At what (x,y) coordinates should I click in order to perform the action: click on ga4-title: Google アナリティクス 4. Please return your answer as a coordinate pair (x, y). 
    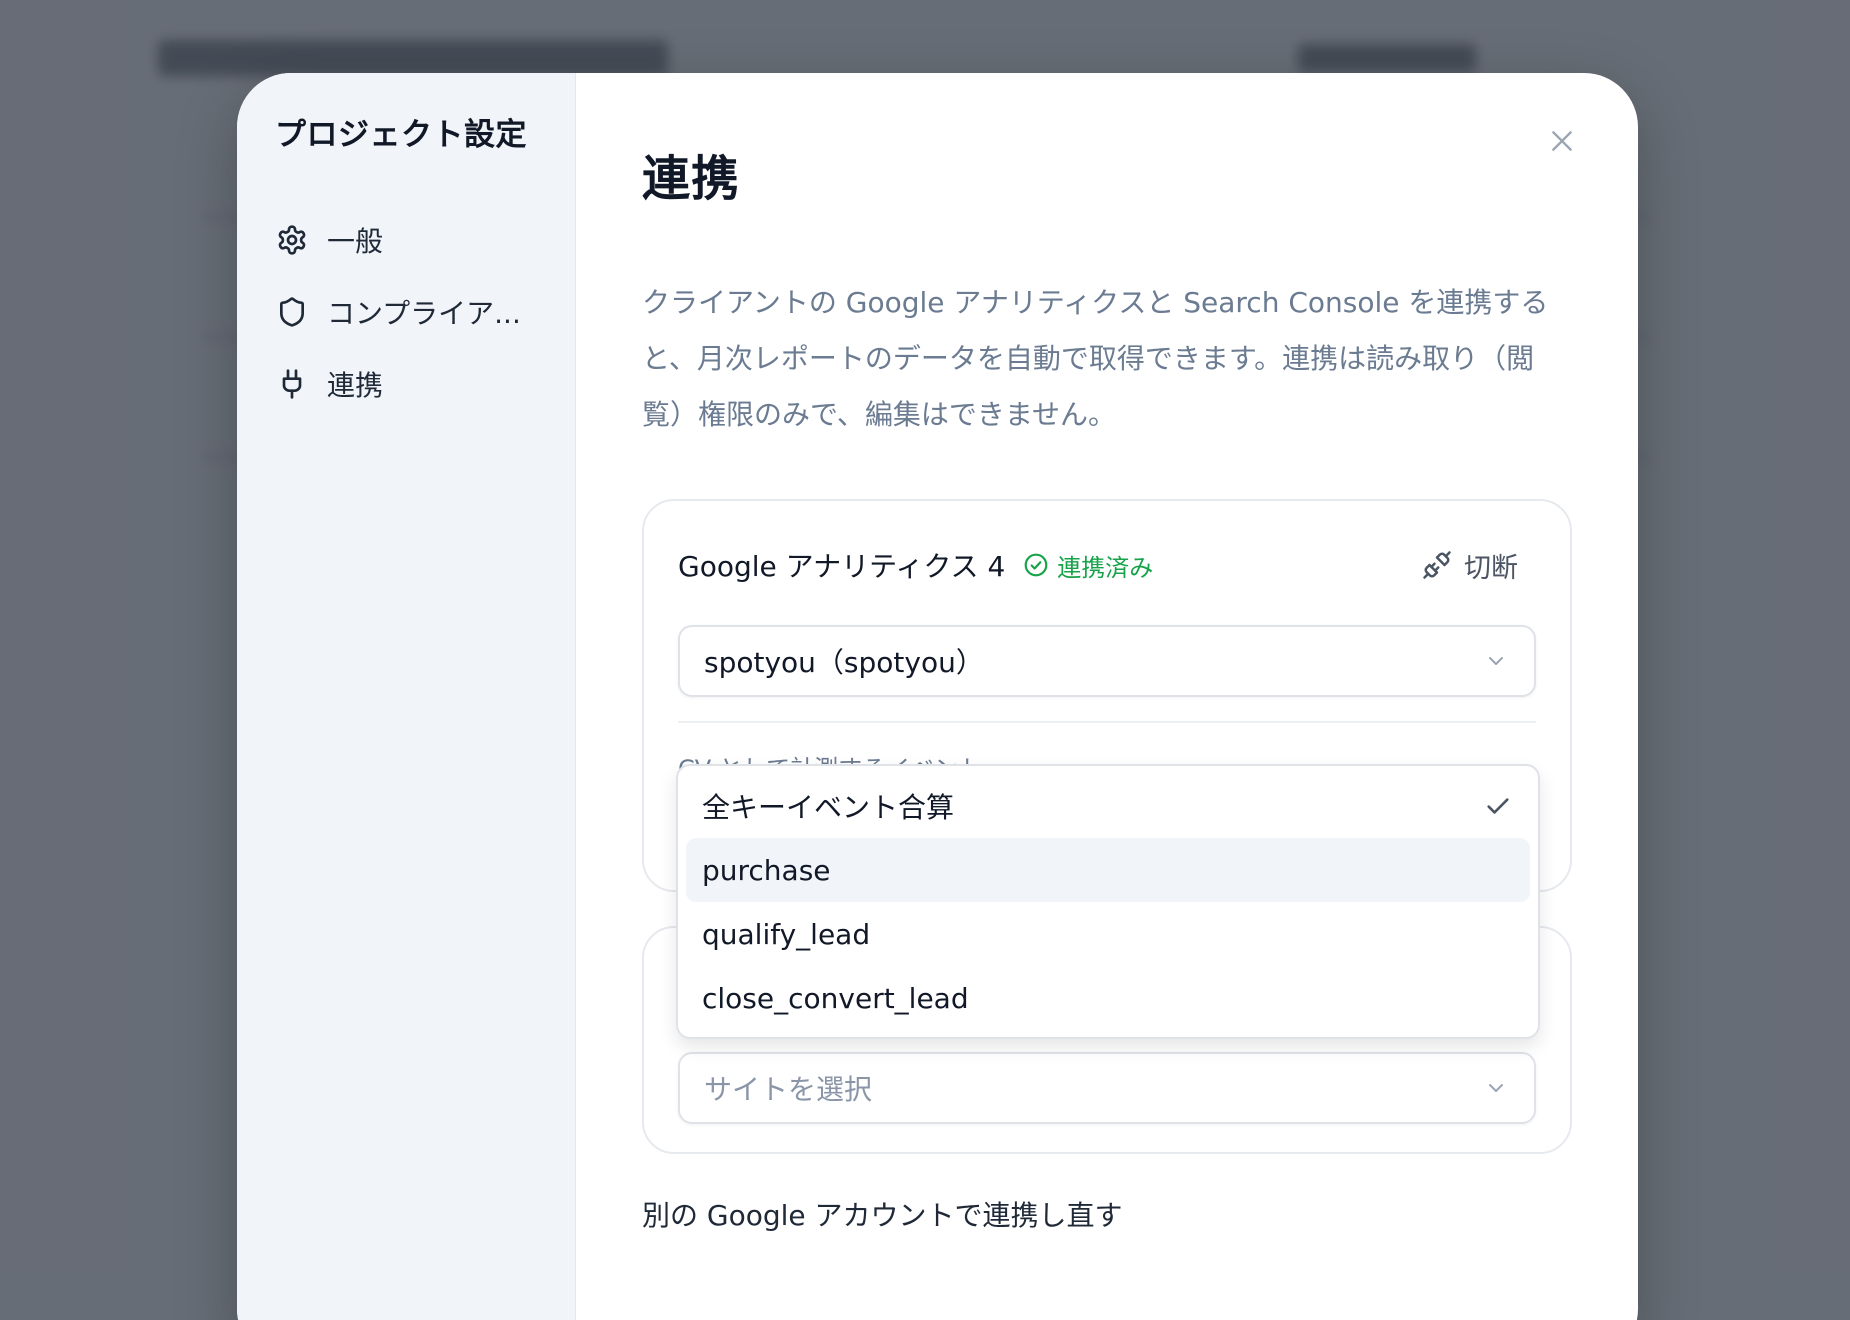
    Looking at the image, I should click on (842, 566).